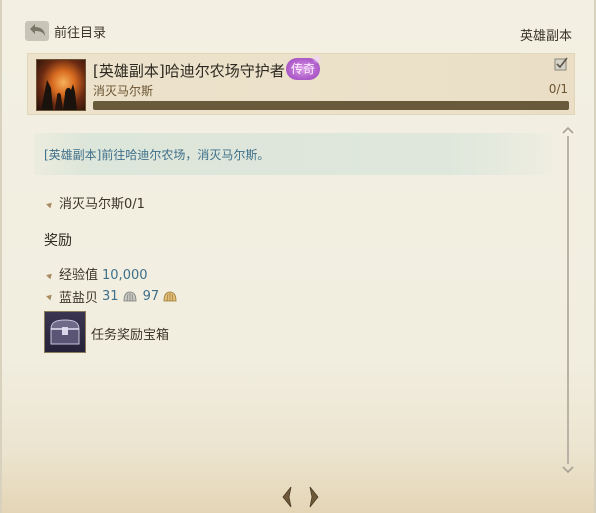  What do you see at coordinates (568, 130) in the screenshot?
I see `scroll-up-icon` at bounding box center [568, 130].